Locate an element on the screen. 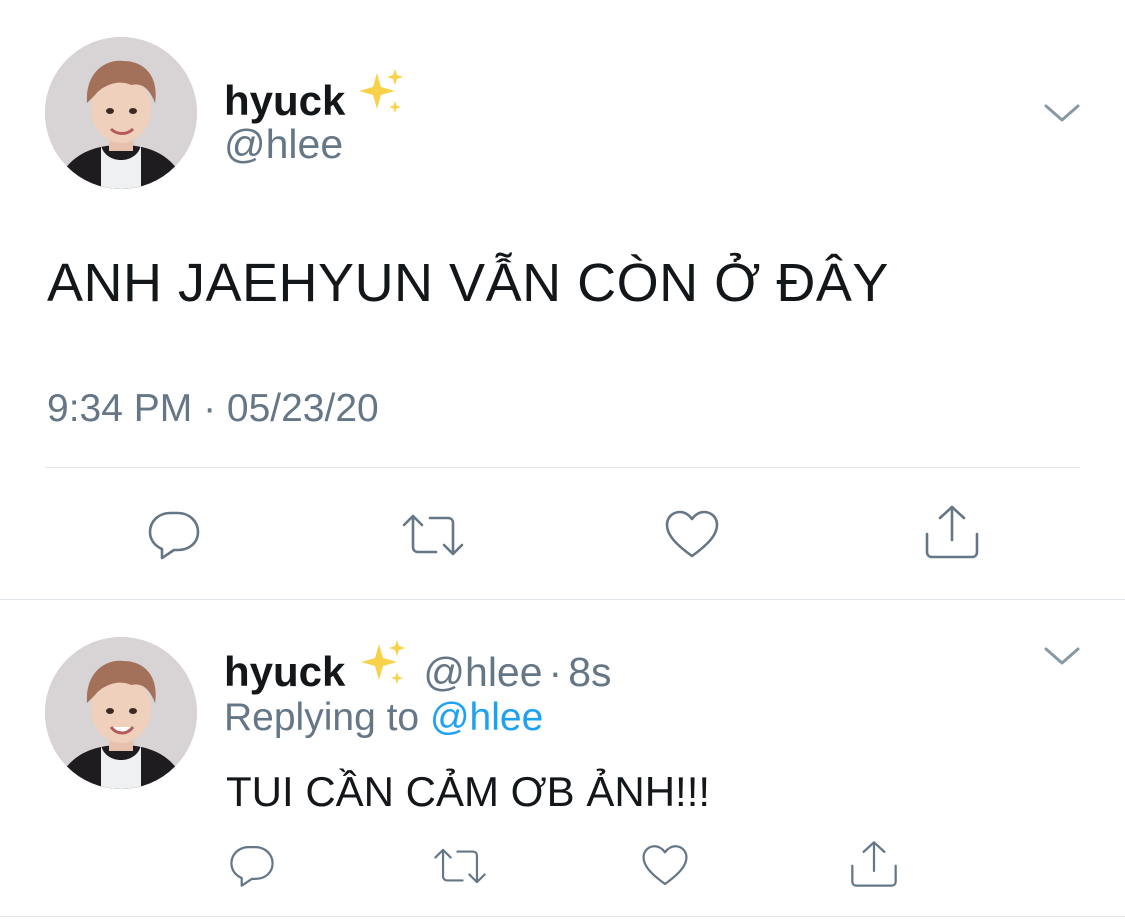 Image resolution: width=1125 pixels, height=920 pixels. like-button is located at coordinates (692, 535).